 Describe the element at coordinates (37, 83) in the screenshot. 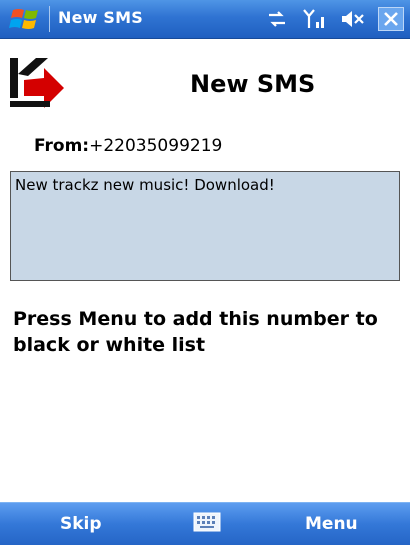

I see `kaspersky-k-logo` at that location.